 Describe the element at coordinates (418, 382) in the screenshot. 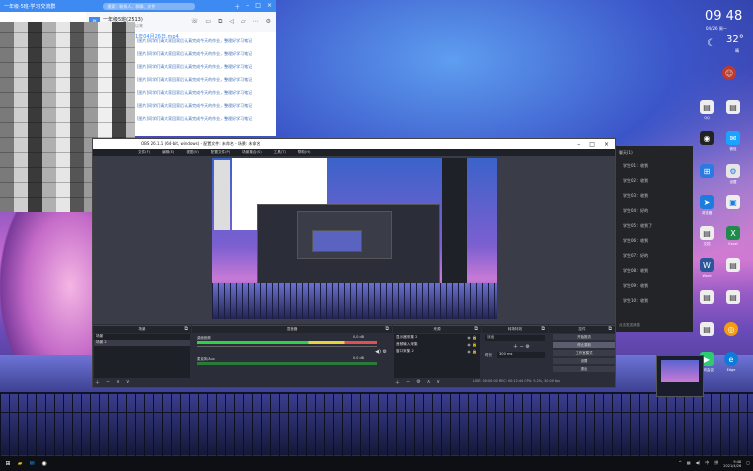

I see `source-settings-icon: ⚙` at that location.